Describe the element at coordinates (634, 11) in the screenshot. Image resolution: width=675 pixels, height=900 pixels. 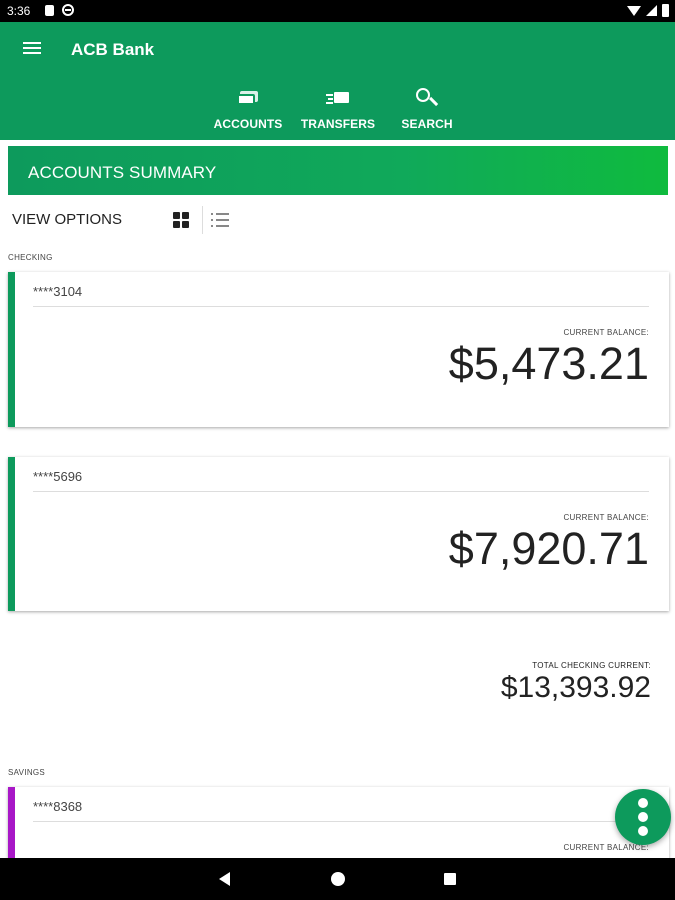
I see `wifi-icon` at that location.